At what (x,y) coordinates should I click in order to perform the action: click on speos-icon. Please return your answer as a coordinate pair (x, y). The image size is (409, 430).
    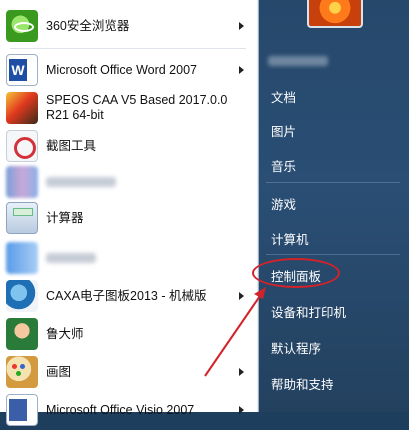
    Looking at the image, I should click on (22, 108).